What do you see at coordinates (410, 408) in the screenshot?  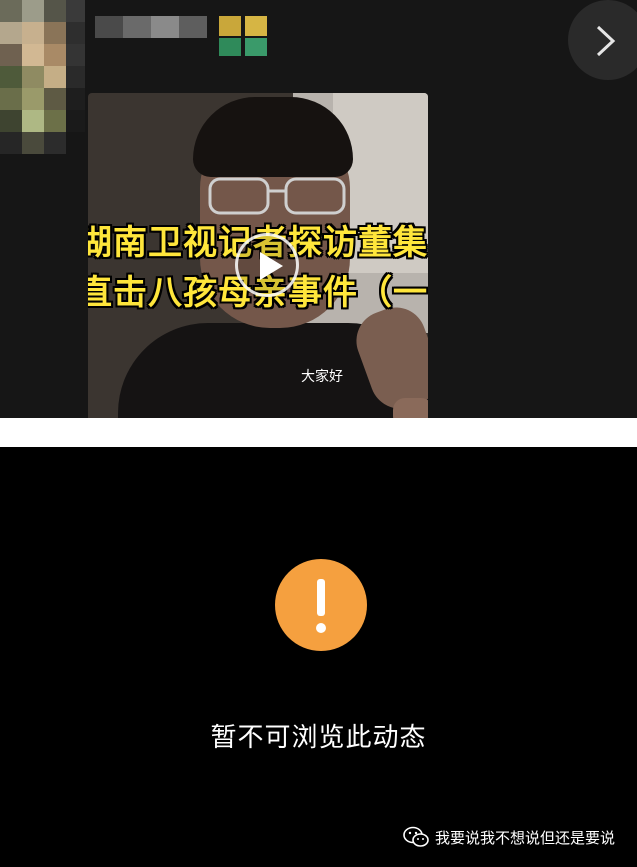 I see `person-fingers` at bounding box center [410, 408].